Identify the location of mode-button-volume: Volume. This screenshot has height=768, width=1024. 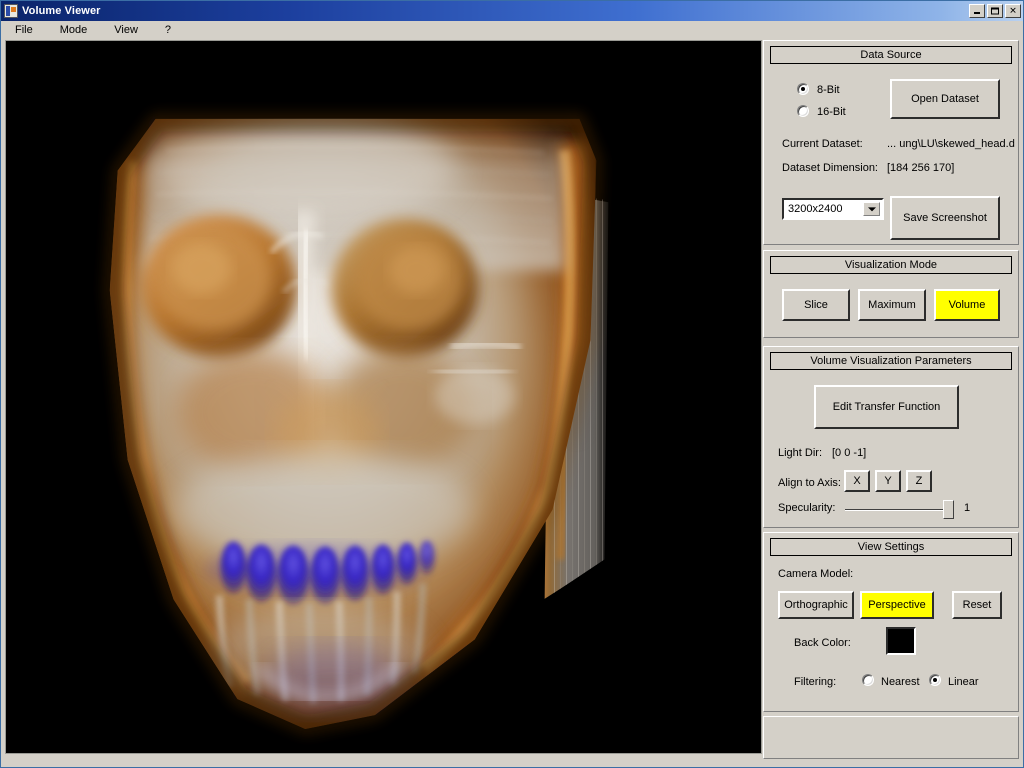
(967, 305).